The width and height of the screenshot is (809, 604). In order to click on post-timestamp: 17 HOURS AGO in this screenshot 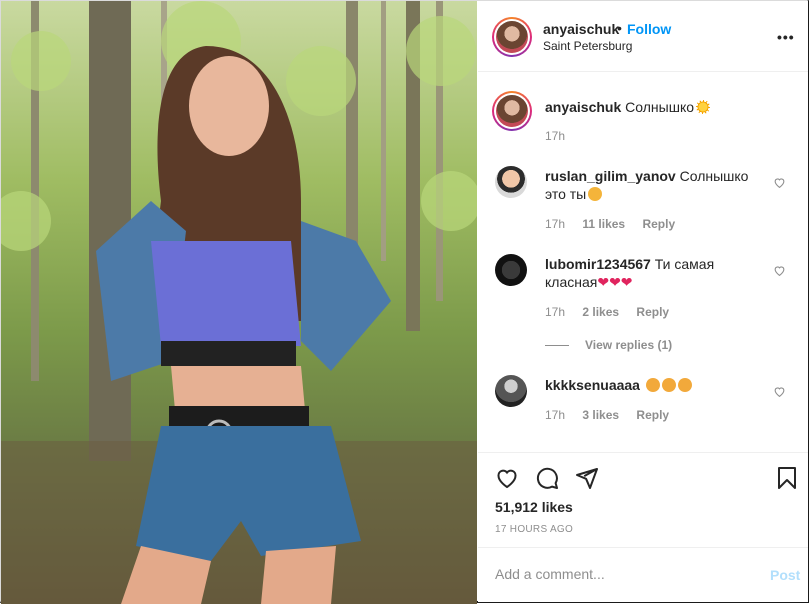, I will do `click(534, 529)`.